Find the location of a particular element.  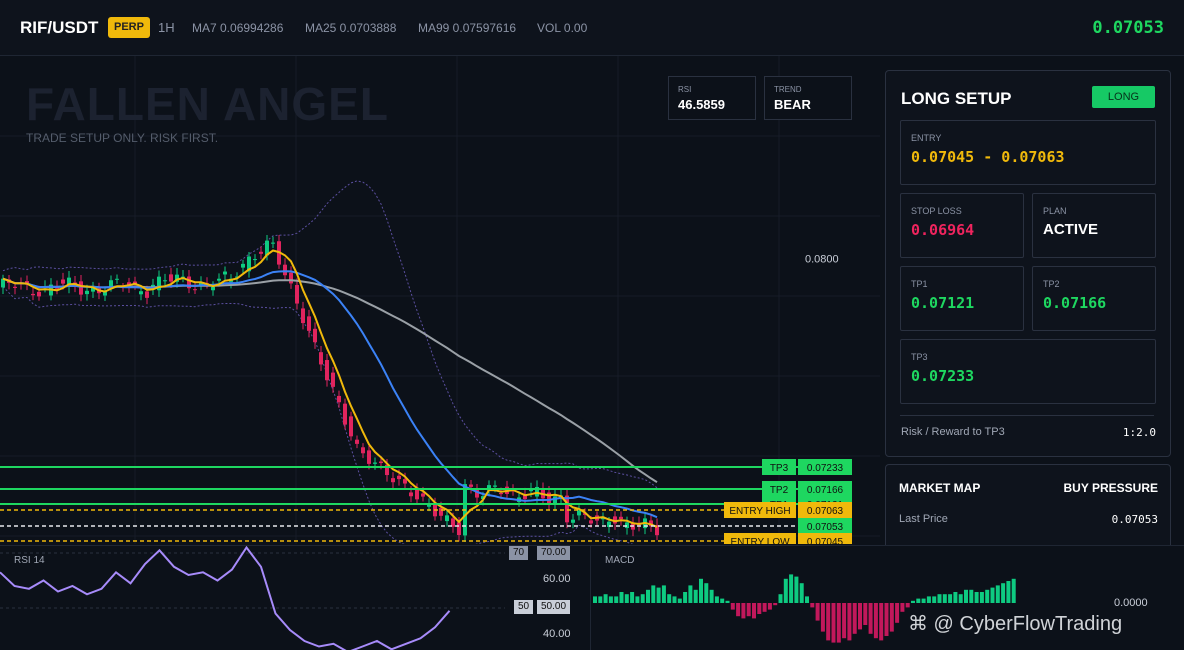

tp1-card: TP1 0.07121 is located at coordinates (962, 298).